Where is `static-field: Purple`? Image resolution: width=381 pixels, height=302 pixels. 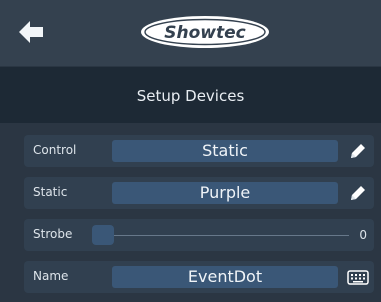 static-field: Purple is located at coordinates (225, 193).